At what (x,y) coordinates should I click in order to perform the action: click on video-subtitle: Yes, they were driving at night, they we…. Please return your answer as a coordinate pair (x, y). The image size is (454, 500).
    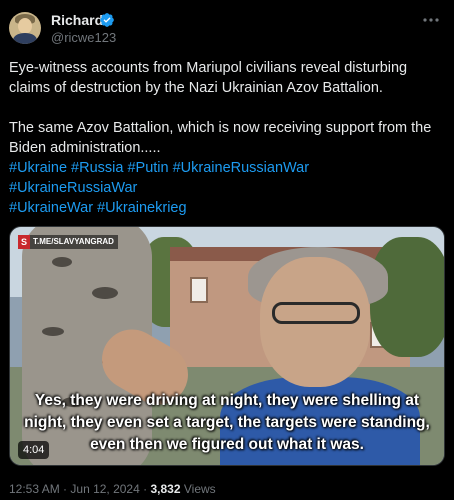
    Looking at the image, I should click on (227, 422).